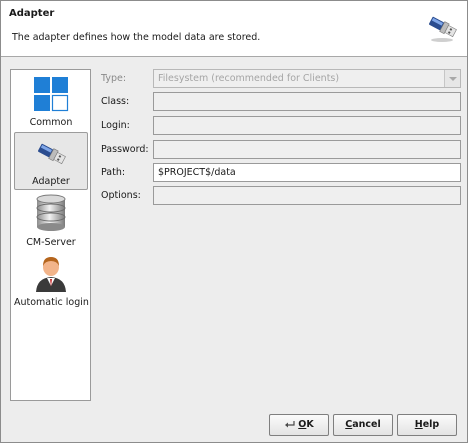 The image size is (468, 443). I want to click on nav-item-label: CM-Server, so click(51, 242).